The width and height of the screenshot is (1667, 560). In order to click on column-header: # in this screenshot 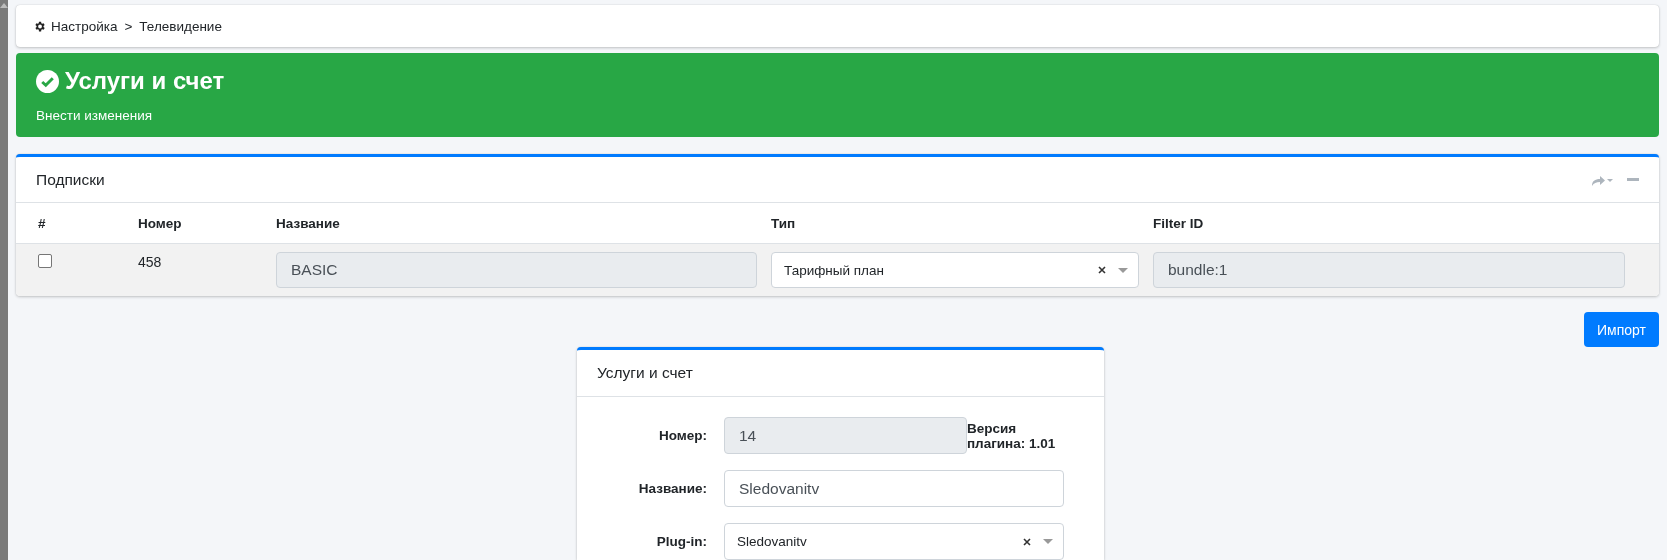, I will do `click(42, 223)`.